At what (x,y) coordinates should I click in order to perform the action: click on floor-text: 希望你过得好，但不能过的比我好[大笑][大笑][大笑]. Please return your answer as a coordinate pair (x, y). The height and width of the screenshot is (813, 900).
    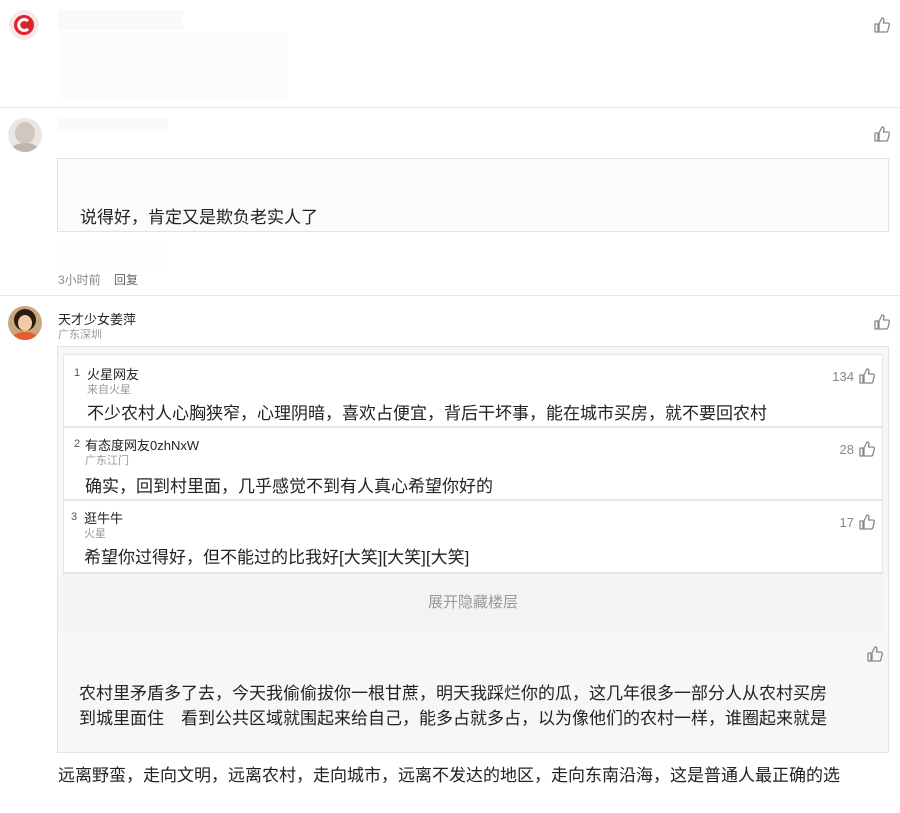
    Looking at the image, I should click on (277, 557).